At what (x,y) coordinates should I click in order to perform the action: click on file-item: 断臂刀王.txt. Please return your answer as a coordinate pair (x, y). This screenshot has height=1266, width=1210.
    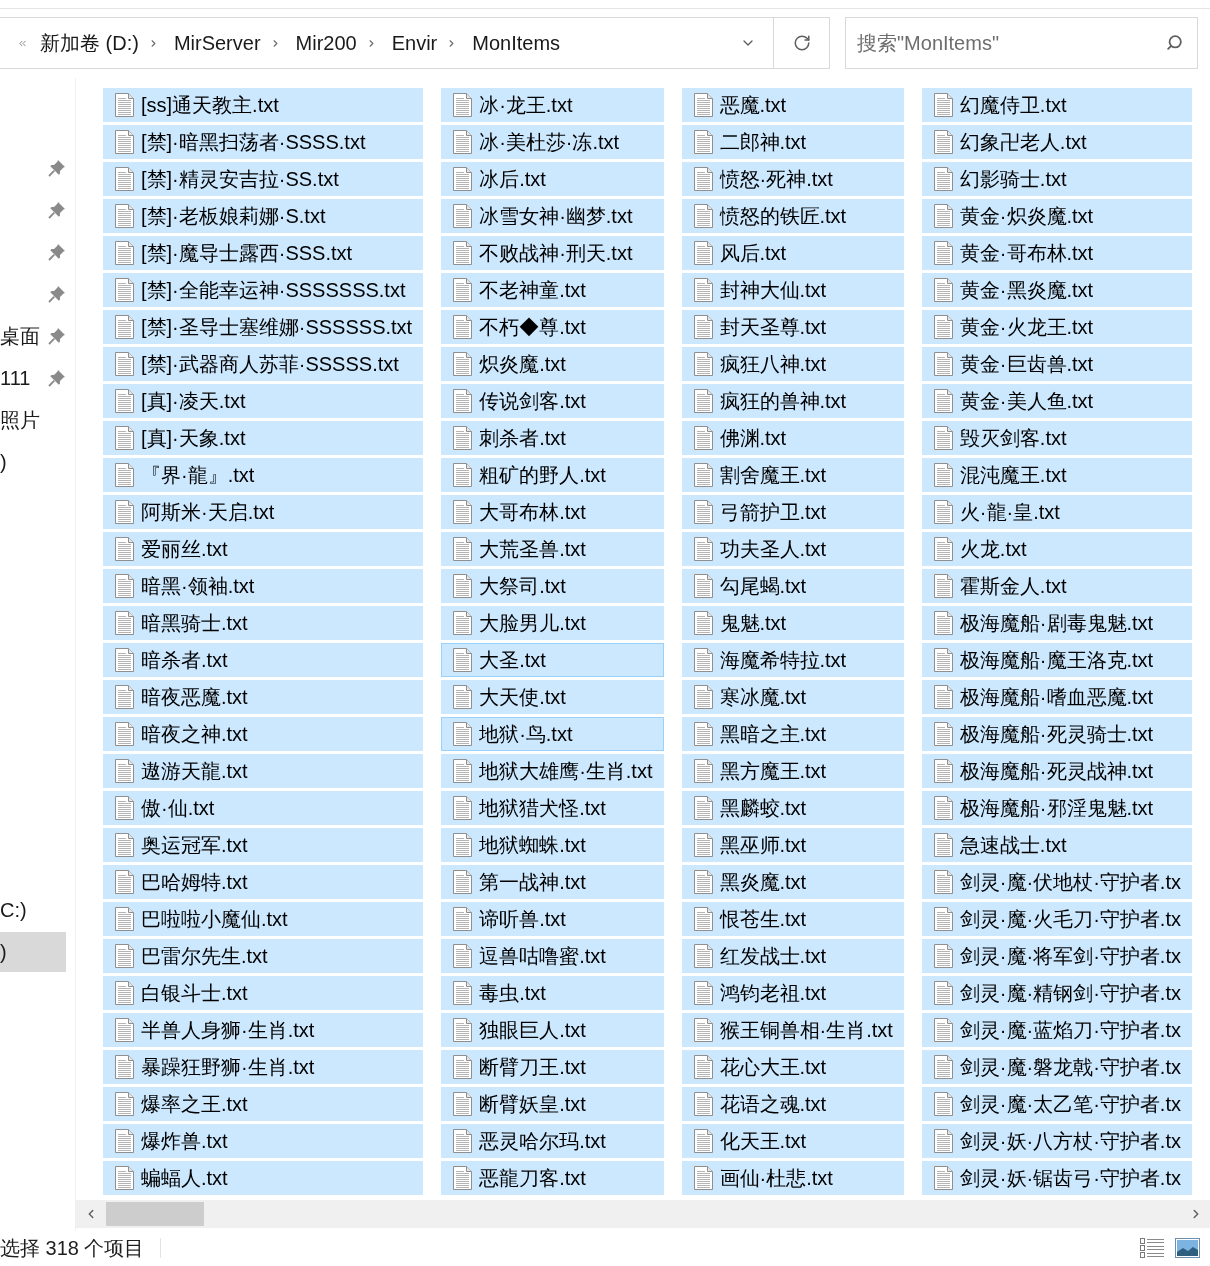
    Looking at the image, I should click on (552, 1067).